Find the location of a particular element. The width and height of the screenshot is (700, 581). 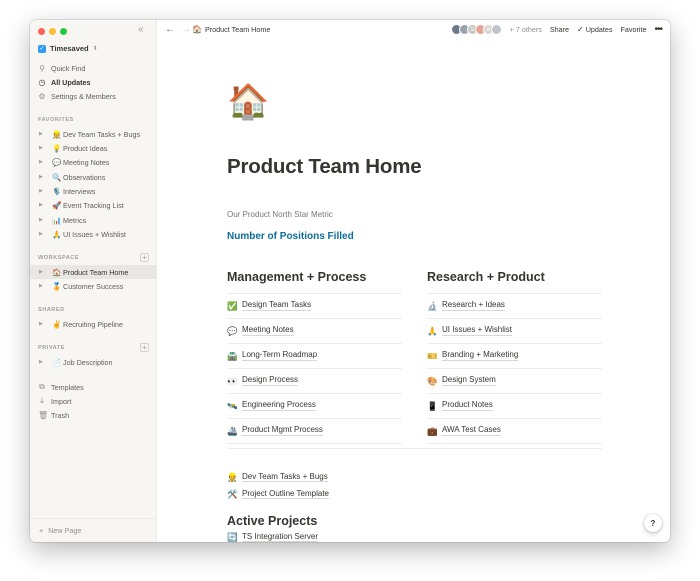

page-emoji-icon: 🚢 is located at coordinates (232, 430).